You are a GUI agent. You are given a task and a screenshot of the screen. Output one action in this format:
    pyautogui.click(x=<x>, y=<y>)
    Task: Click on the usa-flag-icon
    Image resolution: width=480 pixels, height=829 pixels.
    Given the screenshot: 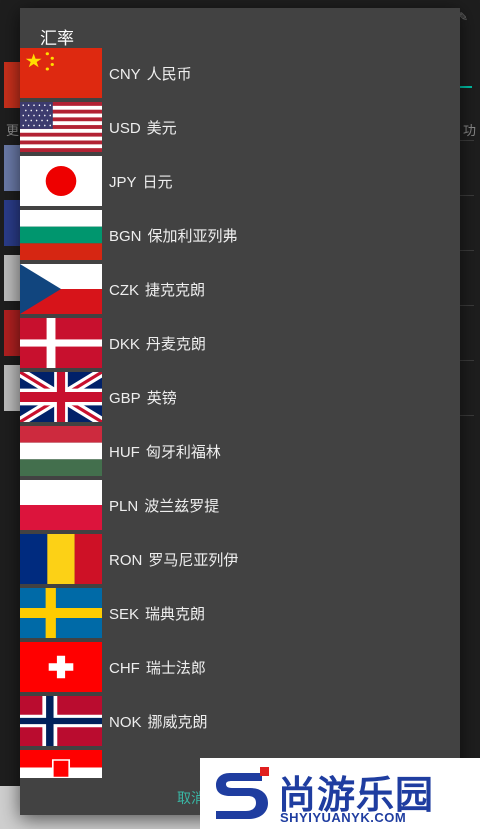 What is the action you would take?
    pyautogui.click(x=61, y=127)
    